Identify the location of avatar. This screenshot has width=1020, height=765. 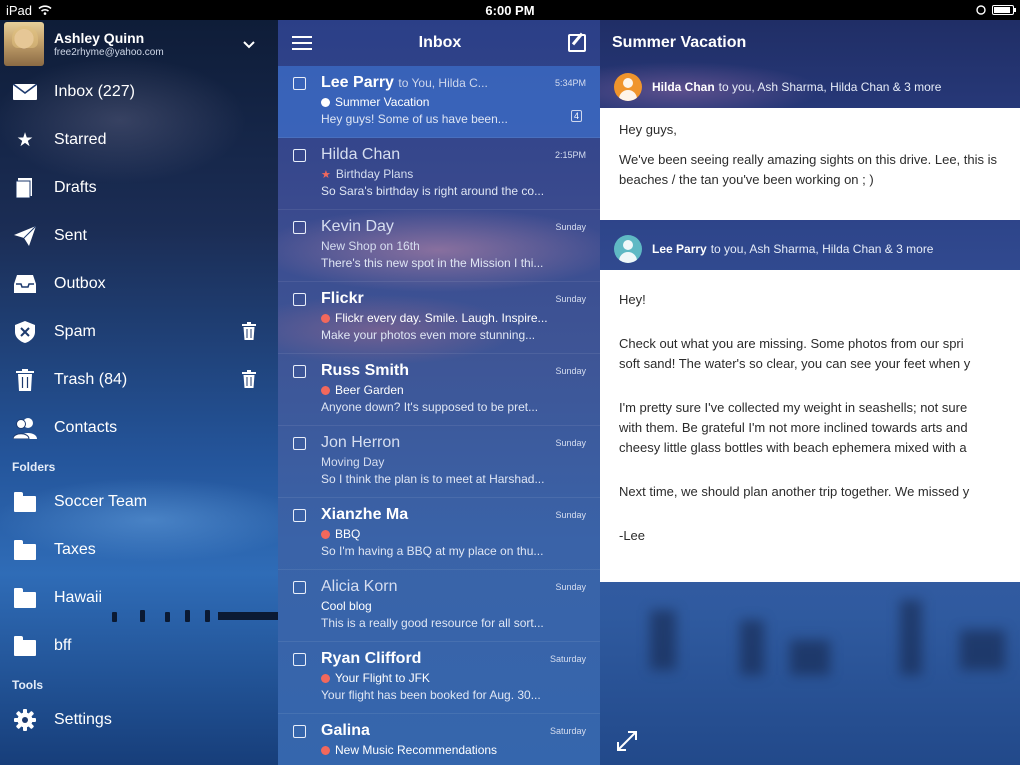
(24, 44).